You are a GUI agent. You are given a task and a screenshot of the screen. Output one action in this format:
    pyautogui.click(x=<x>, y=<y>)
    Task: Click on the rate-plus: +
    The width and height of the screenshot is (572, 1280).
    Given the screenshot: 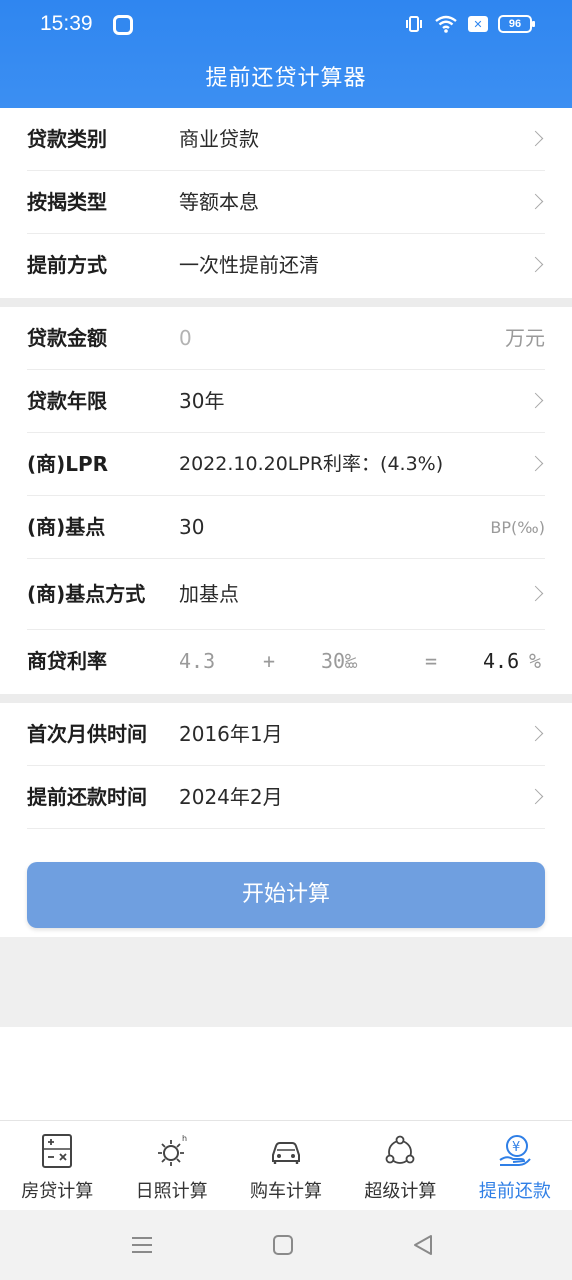 What is the action you would take?
    pyautogui.click(x=269, y=661)
    